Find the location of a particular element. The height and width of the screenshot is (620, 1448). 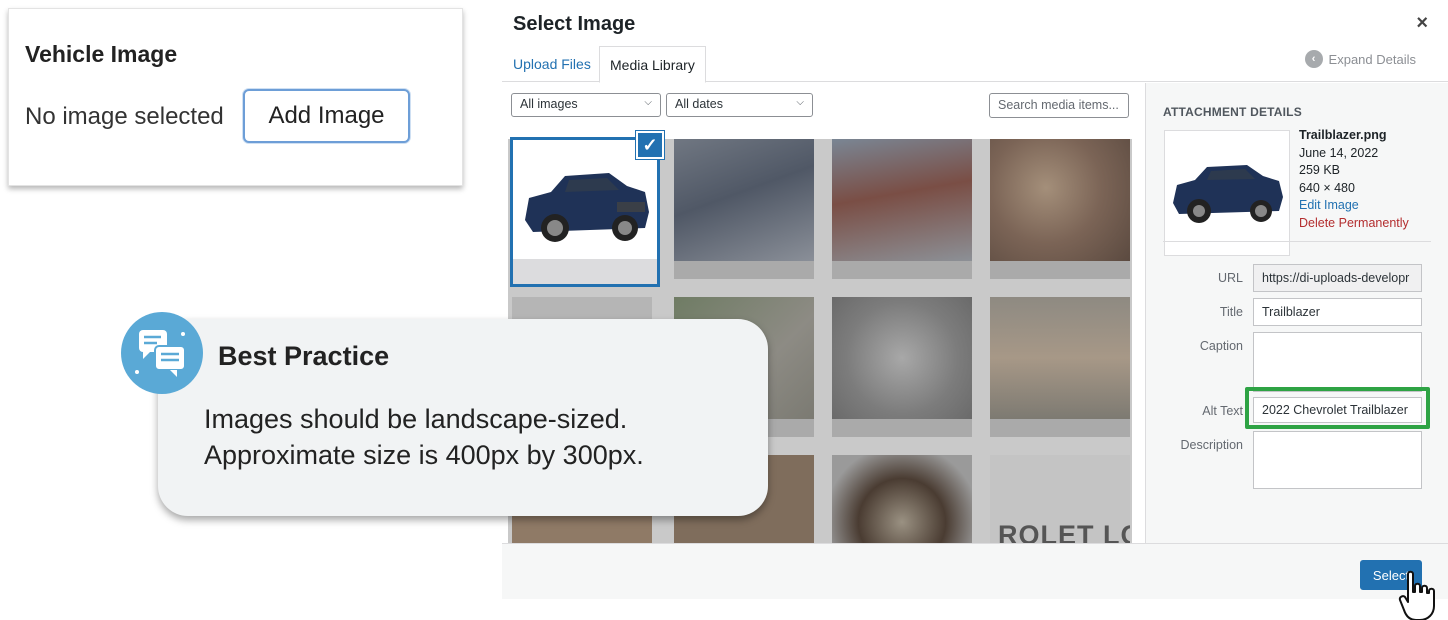

modal-title: Select Image is located at coordinates (574, 24).